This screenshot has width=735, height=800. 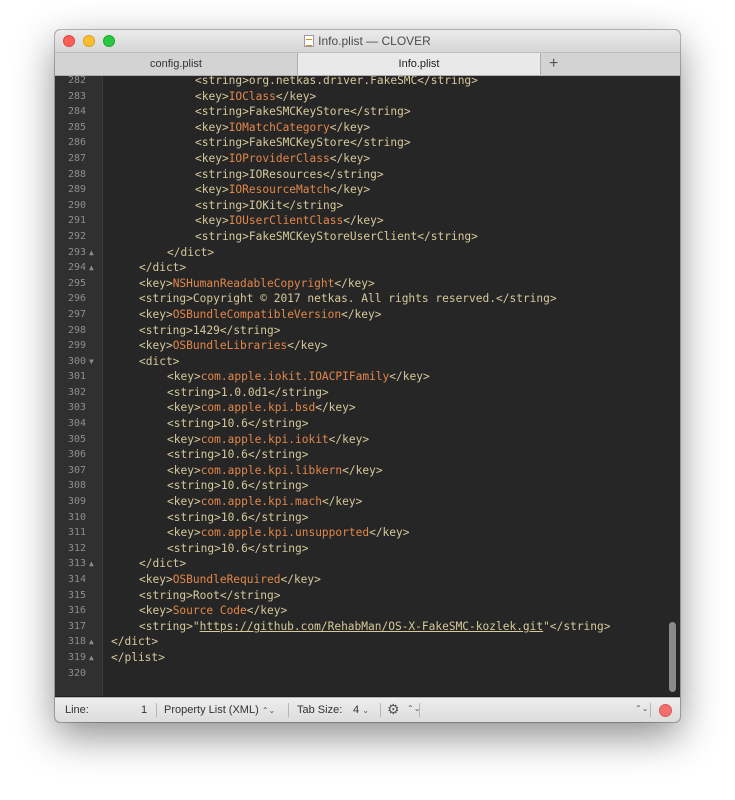 I want to click on line-number: 316, so click(x=76, y=611).